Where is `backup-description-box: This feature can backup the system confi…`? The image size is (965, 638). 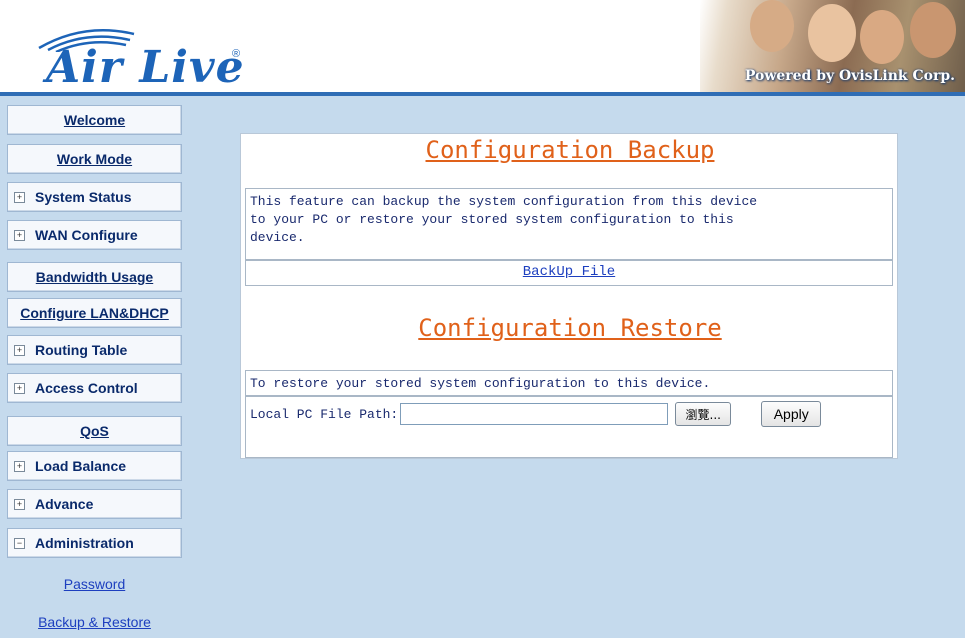
backup-description-box: This feature can backup the system confi… is located at coordinates (569, 224).